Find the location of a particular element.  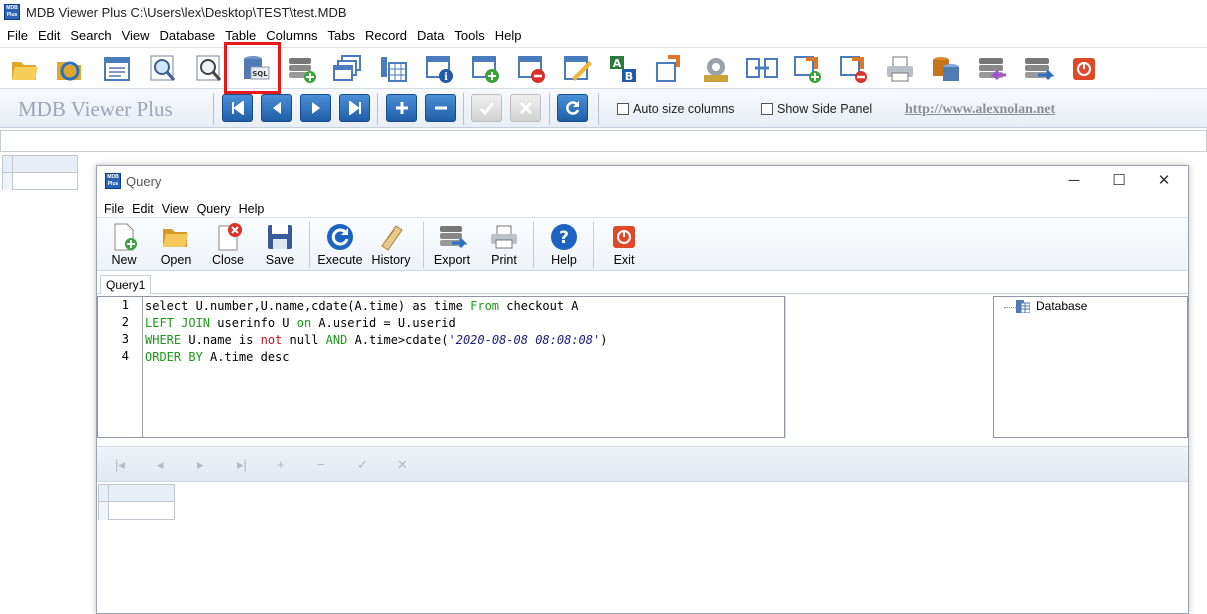

sort-ab-icon: AB is located at coordinates (624, 69).